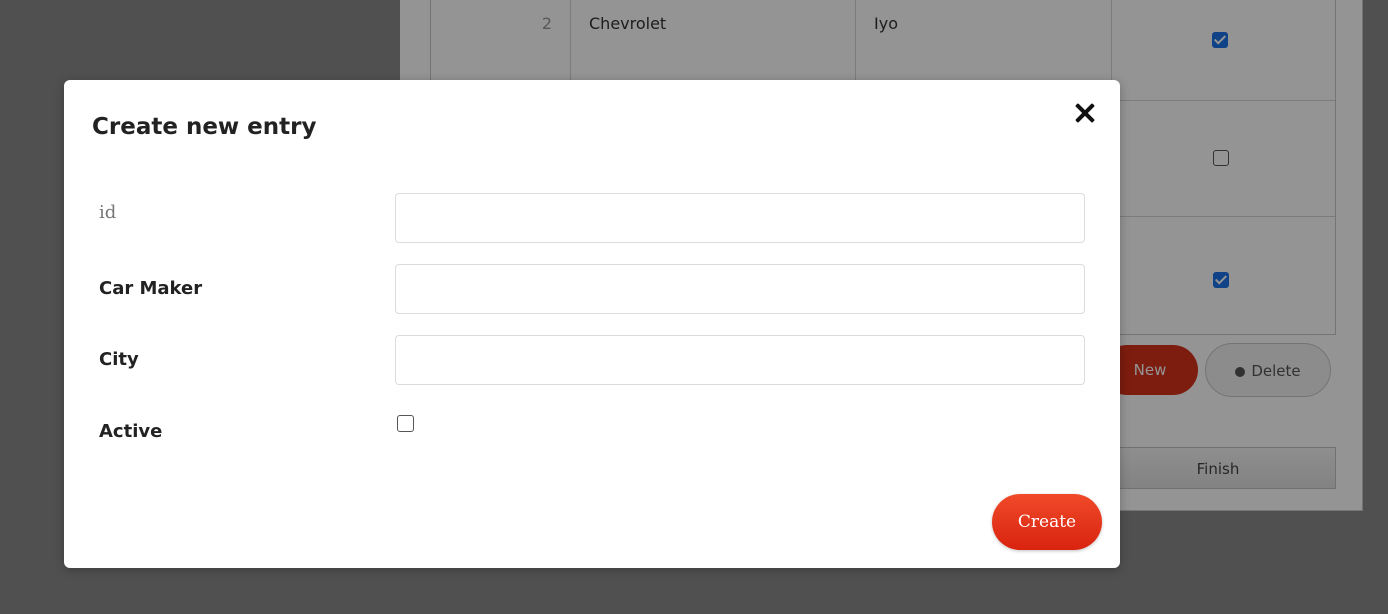 The image size is (1388, 614). Describe the element at coordinates (108, 212) in the screenshot. I see `id-label: id` at that location.